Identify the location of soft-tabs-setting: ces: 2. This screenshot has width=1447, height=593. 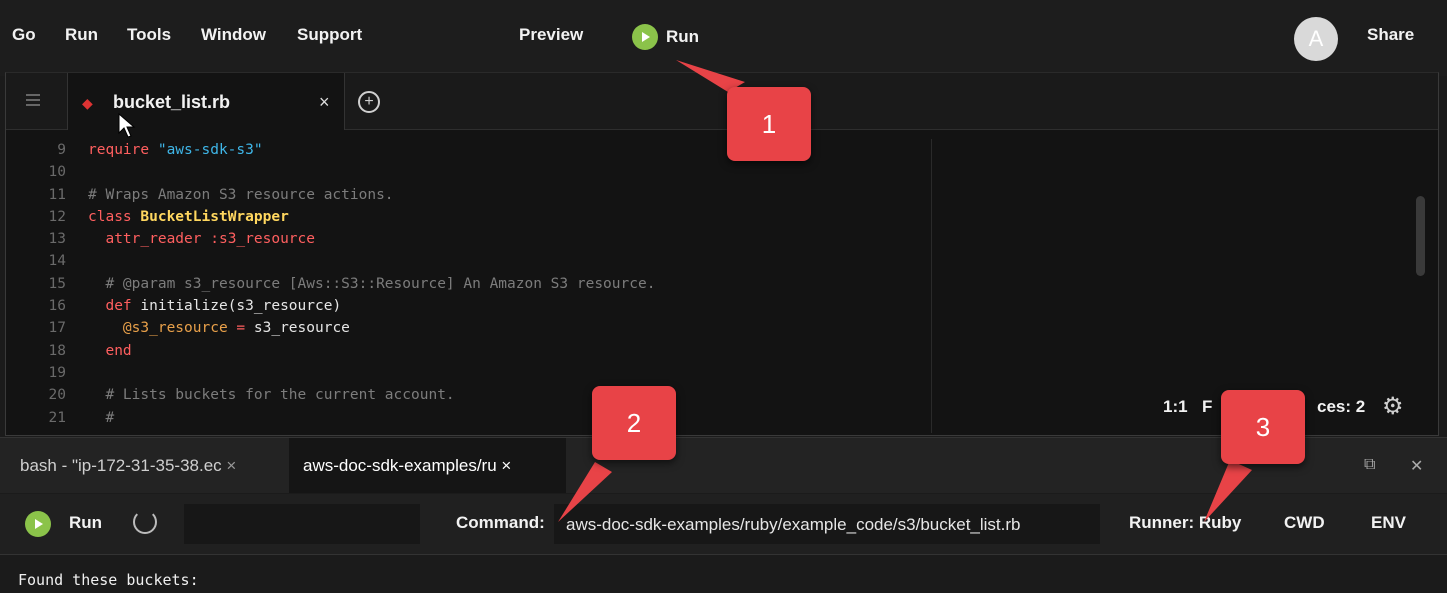
(1341, 407).